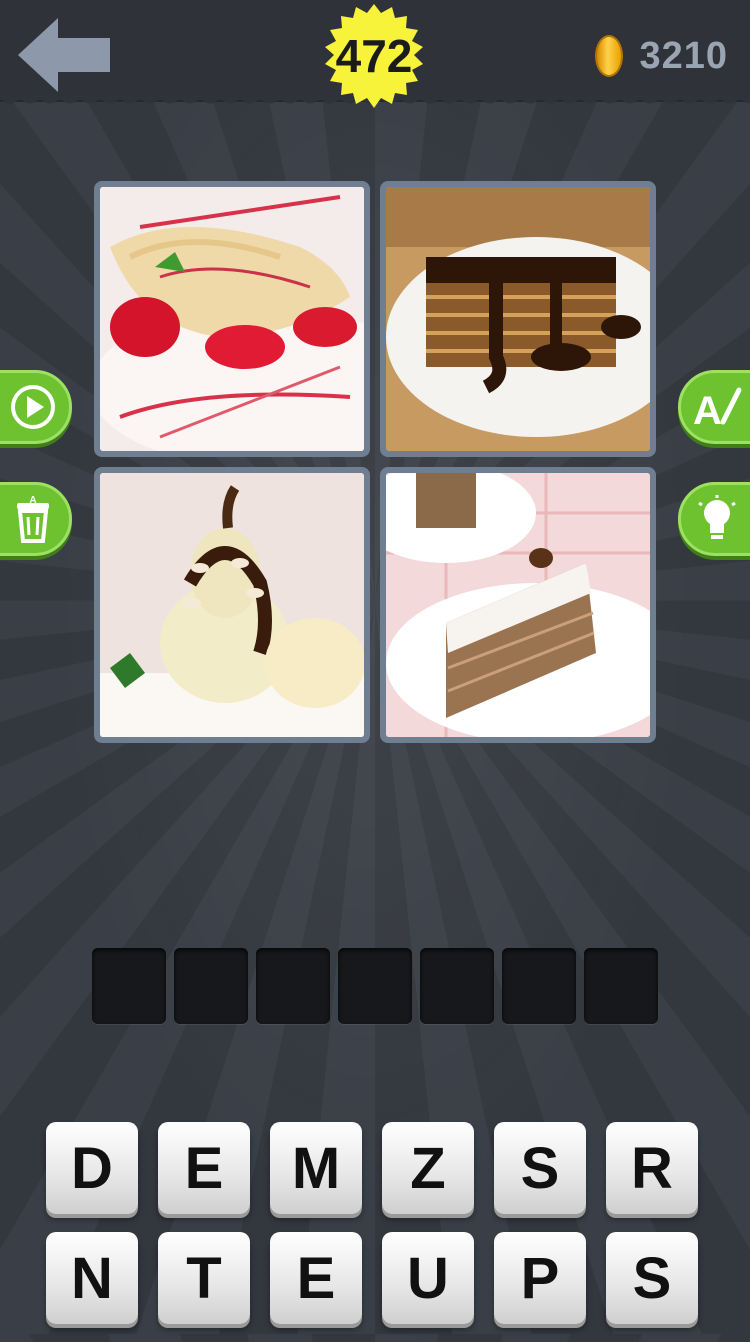  What do you see at coordinates (33, 519) in the screenshot?
I see `trash-icon: A` at bounding box center [33, 519].